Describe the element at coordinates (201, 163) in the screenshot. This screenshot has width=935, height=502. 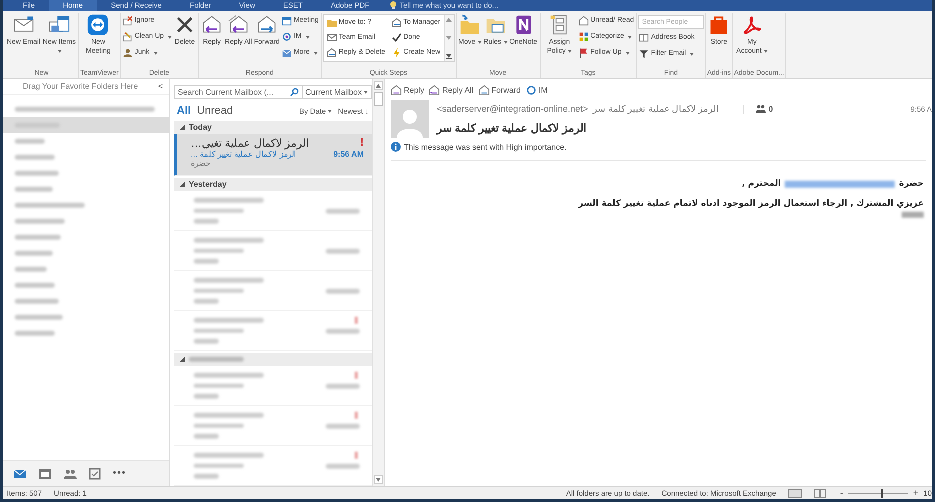
I see `message-preview: حضرة` at that location.